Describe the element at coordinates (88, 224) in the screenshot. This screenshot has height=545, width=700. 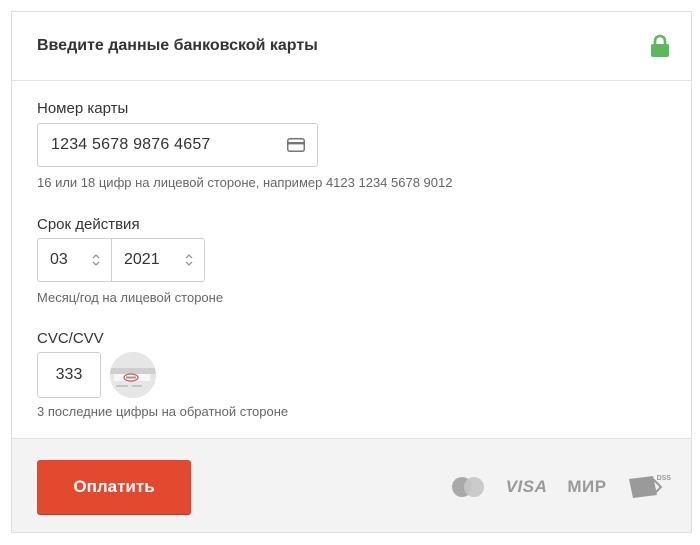
I see `expiry-label: Срок действия` at that location.